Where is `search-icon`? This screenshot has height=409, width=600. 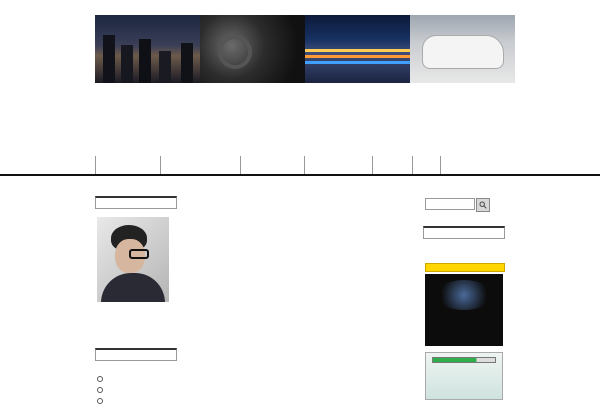 search-icon is located at coordinates (483, 205).